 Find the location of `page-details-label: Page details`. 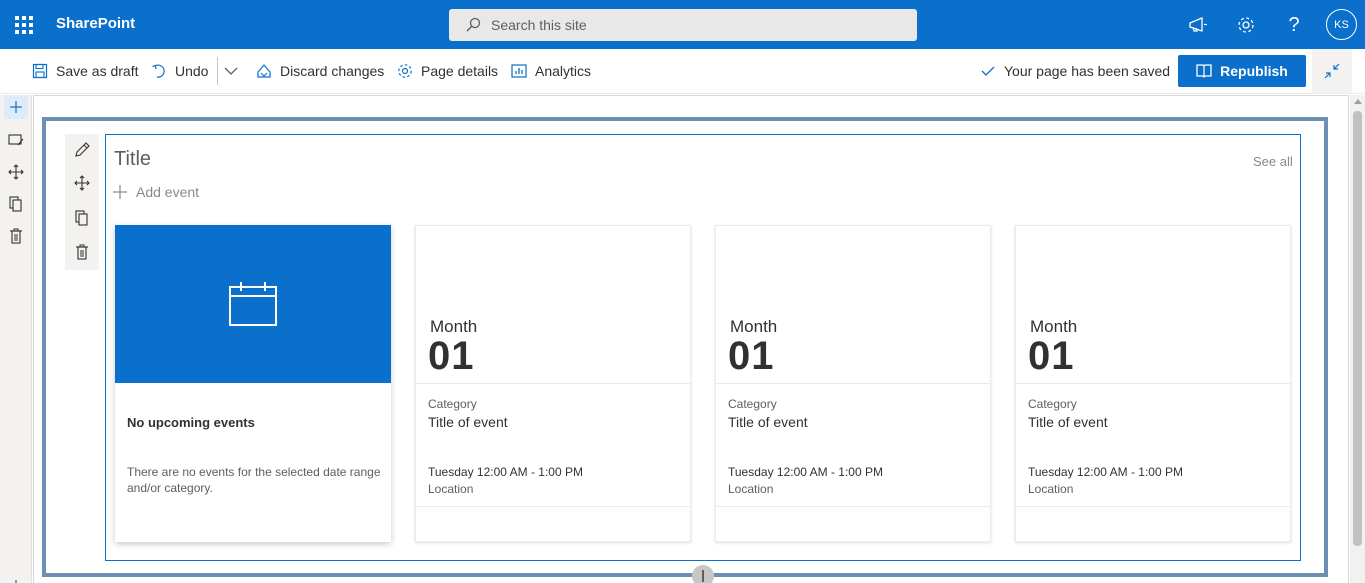

page-details-label: Page details is located at coordinates (460, 71).